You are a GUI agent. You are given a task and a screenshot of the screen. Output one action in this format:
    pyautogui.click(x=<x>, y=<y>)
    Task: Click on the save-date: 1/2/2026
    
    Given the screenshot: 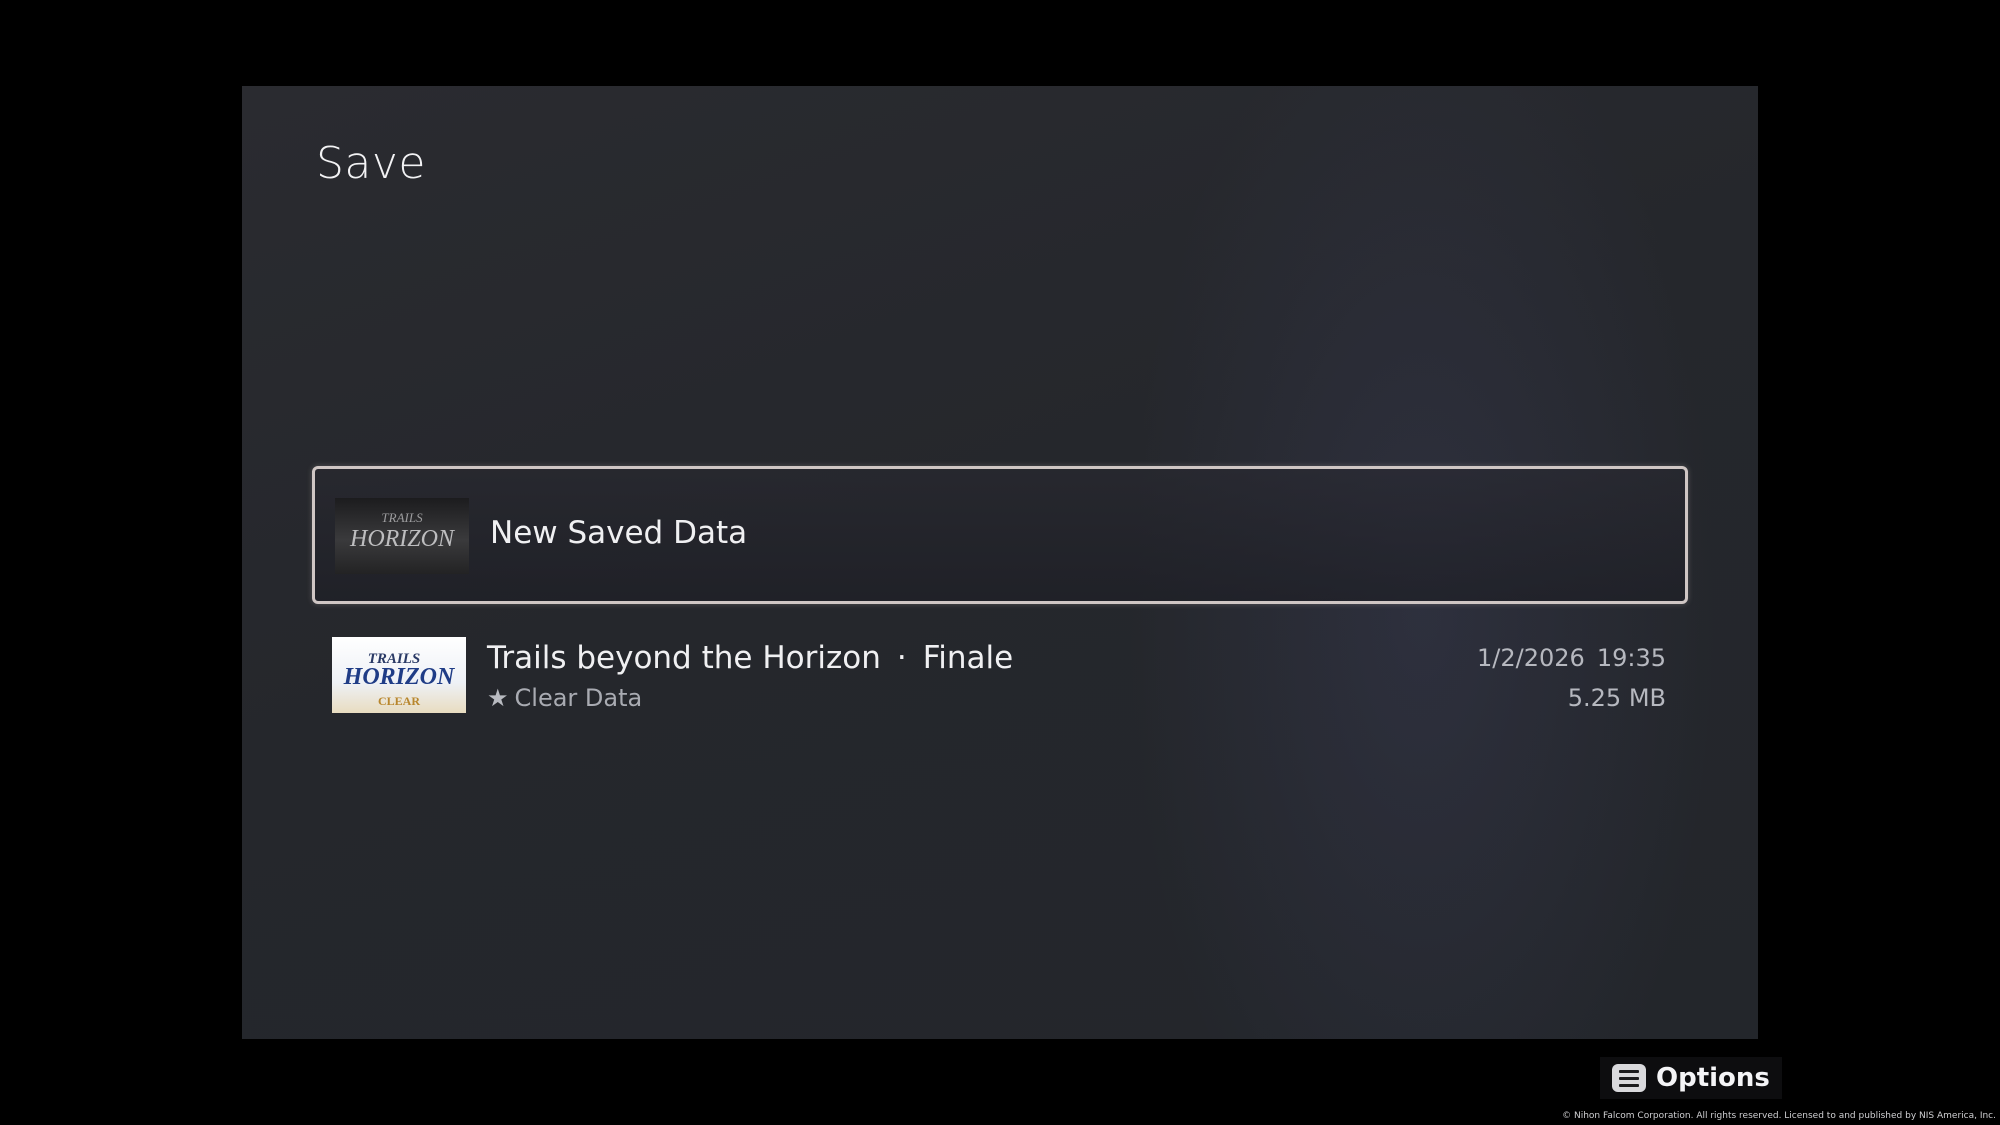 What is the action you would take?
    pyautogui.click(x=1531, y=658)
    